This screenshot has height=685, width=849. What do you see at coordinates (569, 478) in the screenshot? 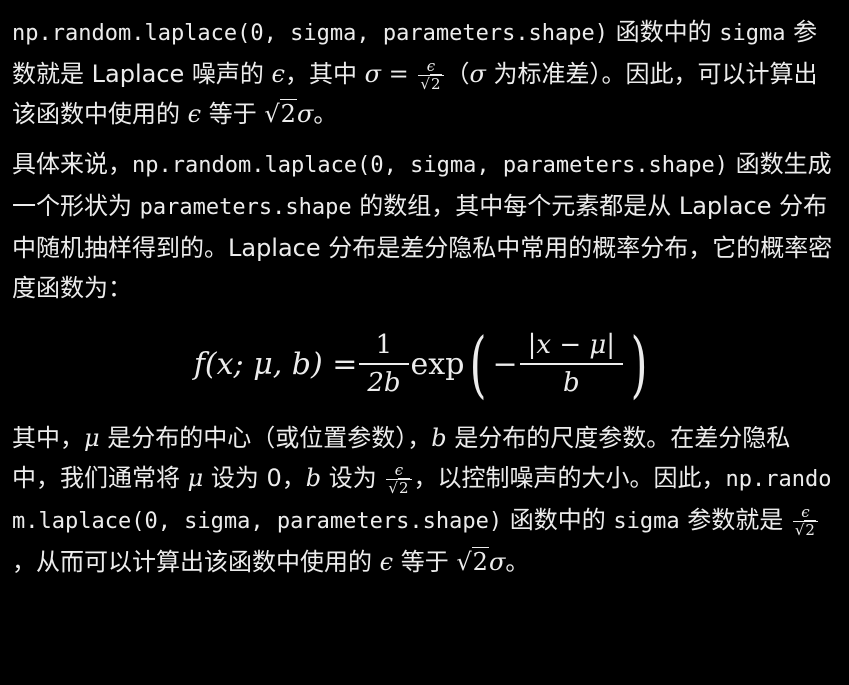
I see `text: ，以控制噪声的大小。因此，` at bounding box center [569, 478].